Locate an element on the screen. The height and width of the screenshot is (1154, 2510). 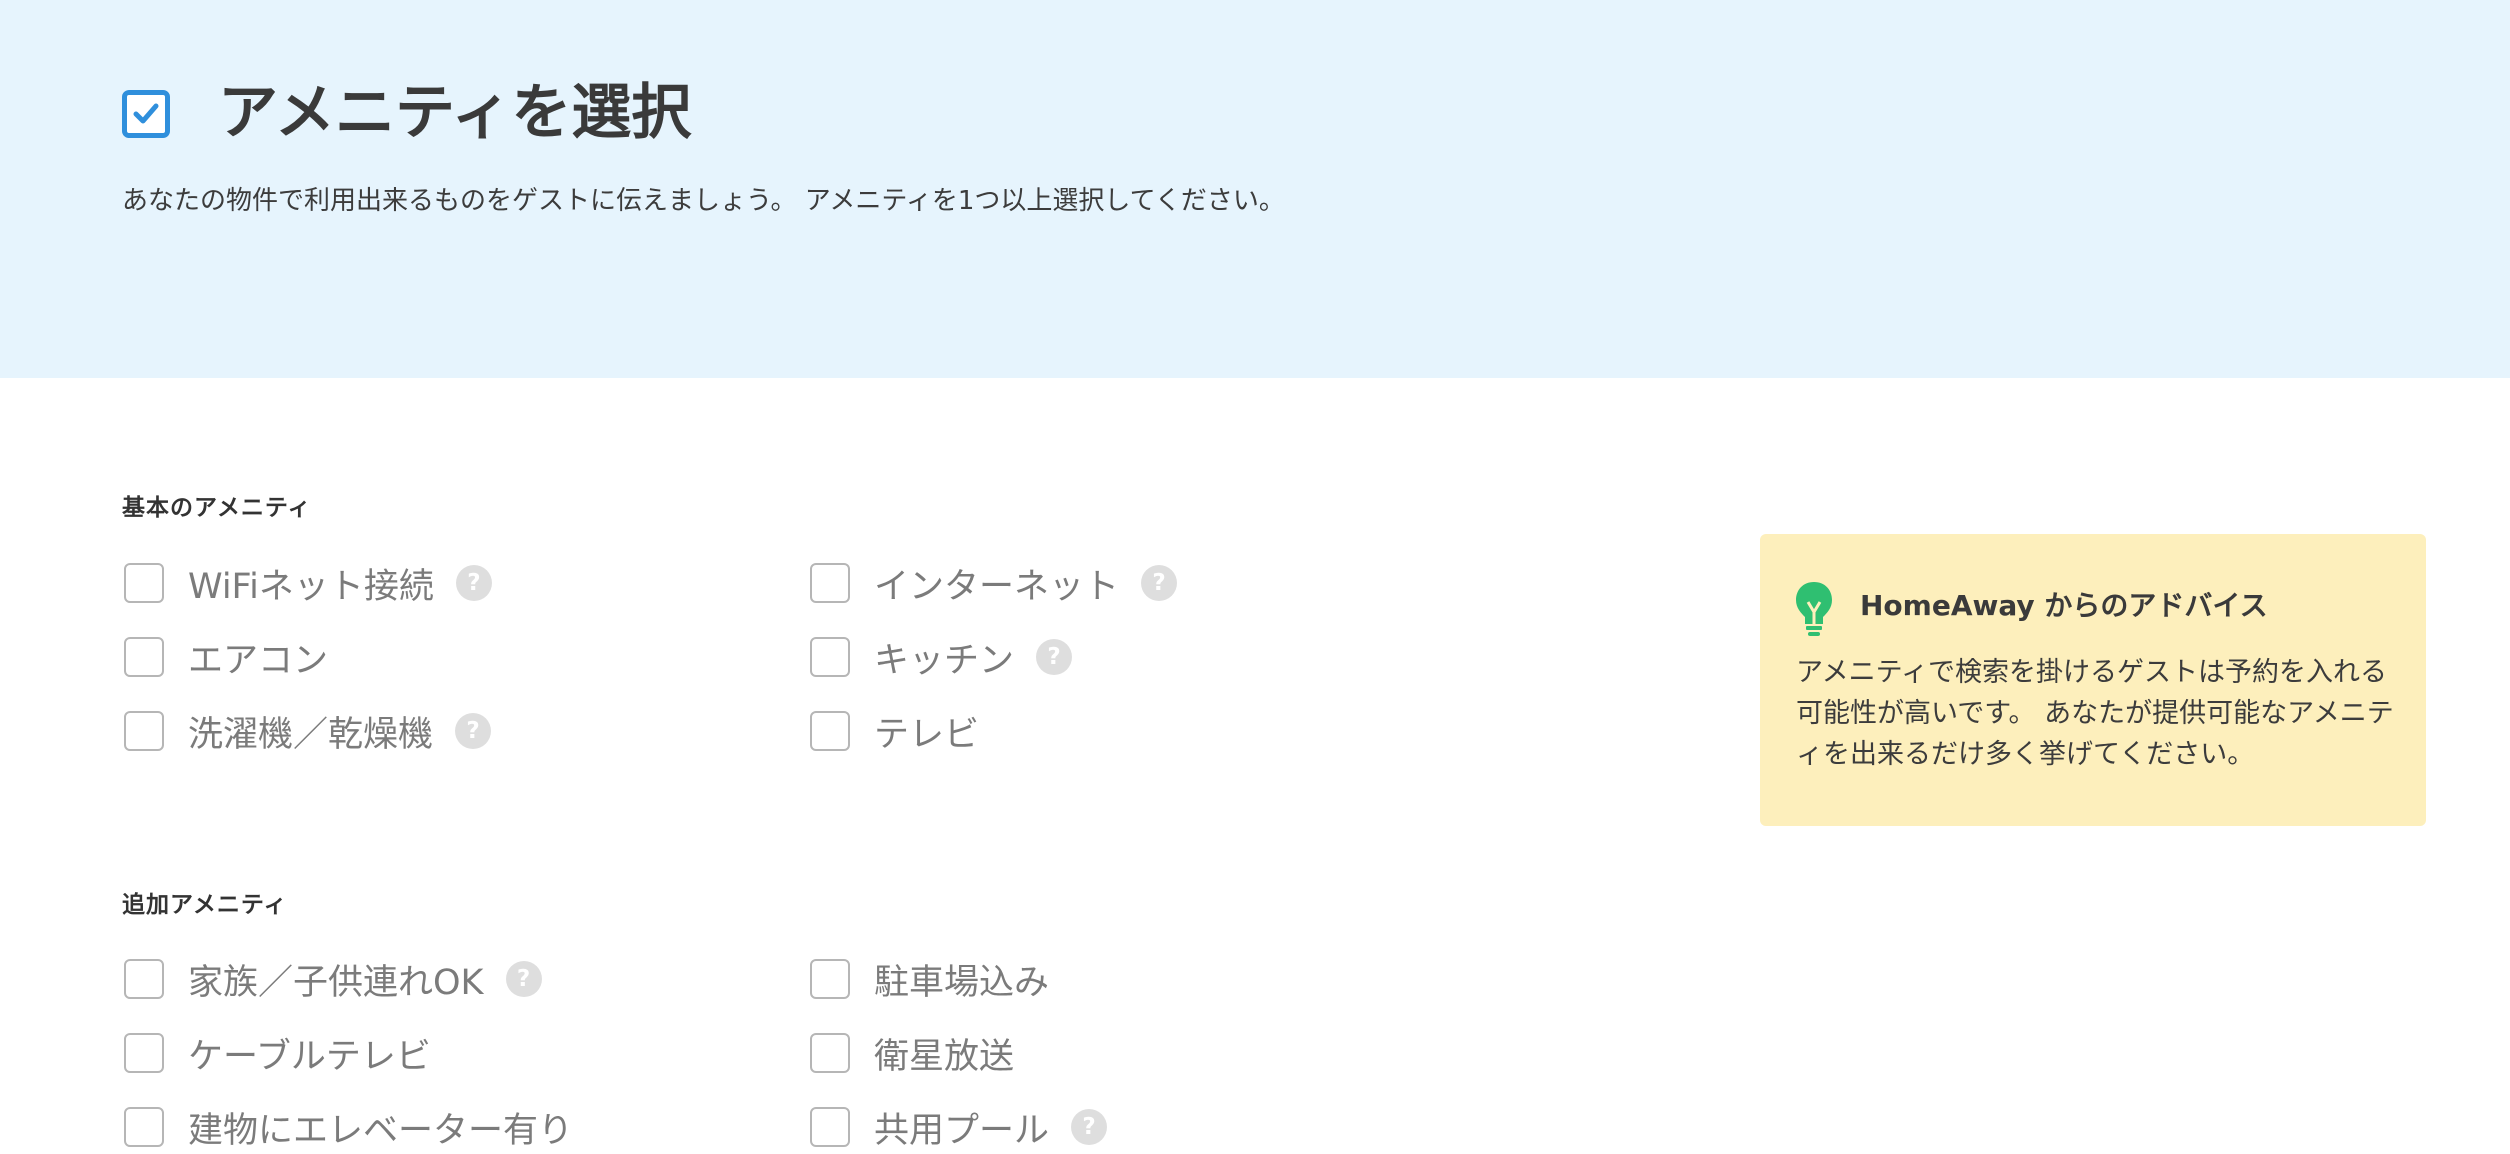
internet-checkbox is located at coordinates (830, 583).